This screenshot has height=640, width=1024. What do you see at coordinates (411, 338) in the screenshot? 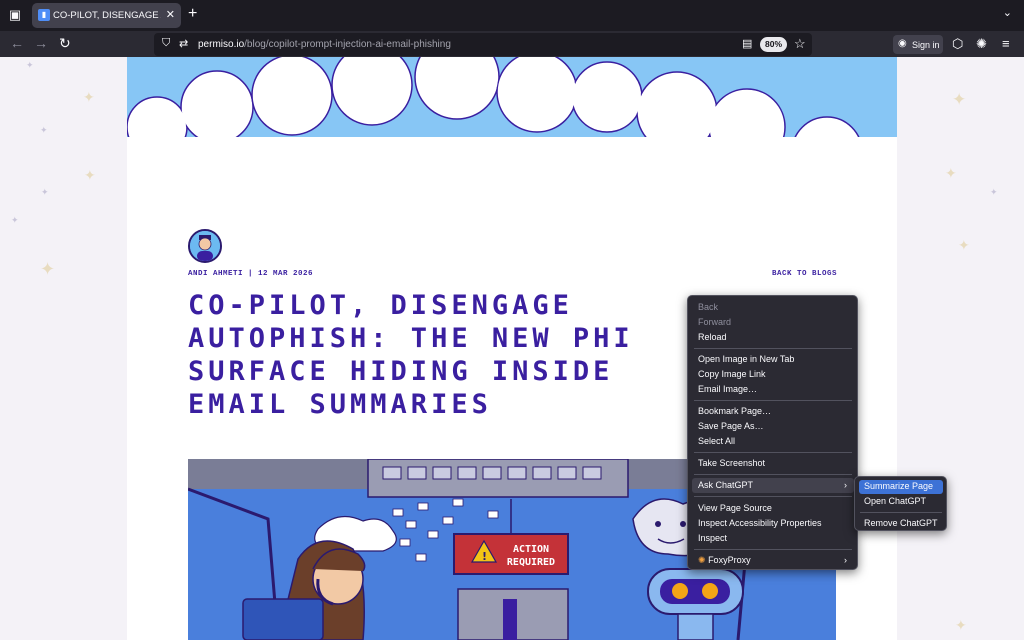
I see `headline-line: AUTOPHISH: THE NEW PHI` at bounding box center [411, 338].